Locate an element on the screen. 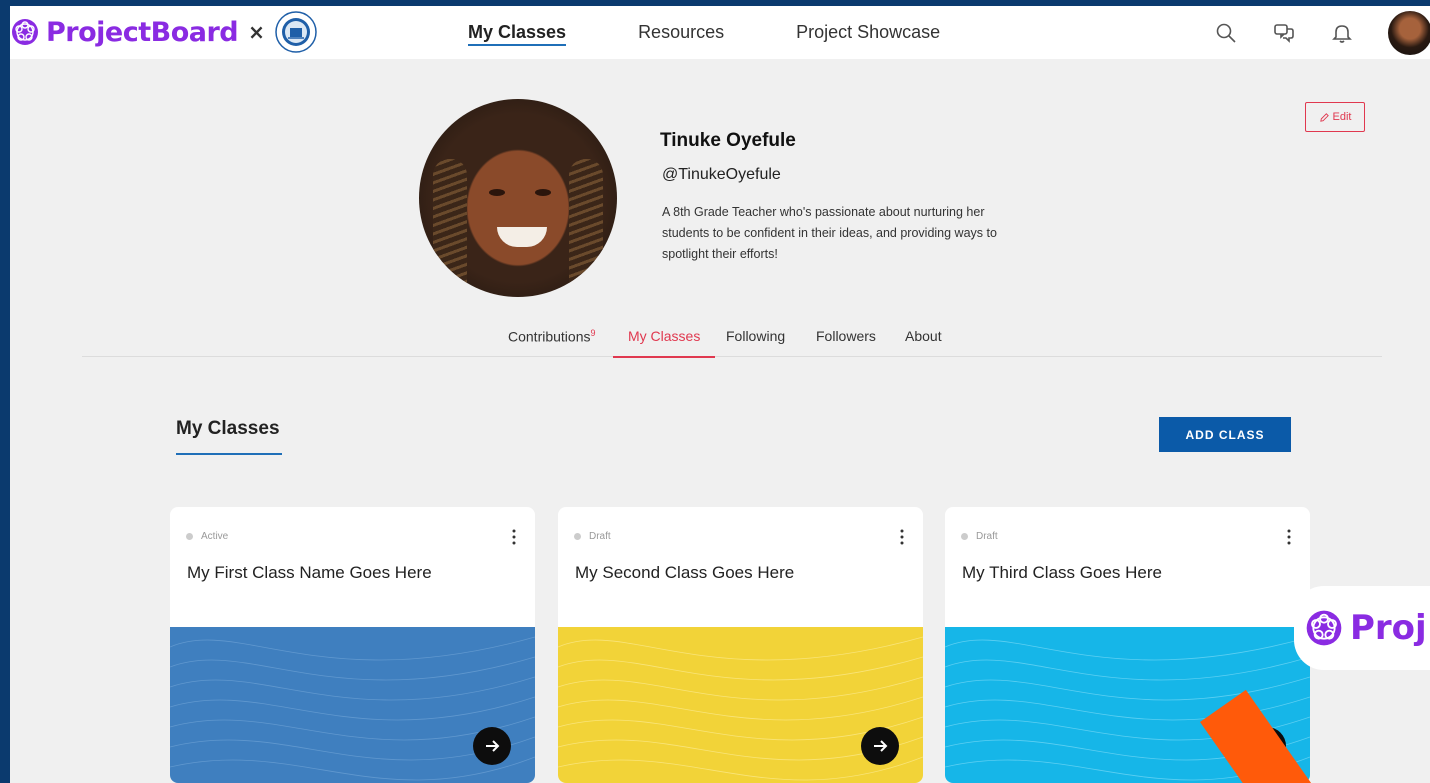 Image resolution: width=1430 pixels, height=783 pixels. profile-name: Tinuke Oyefule is located at coordinates (728, 140).